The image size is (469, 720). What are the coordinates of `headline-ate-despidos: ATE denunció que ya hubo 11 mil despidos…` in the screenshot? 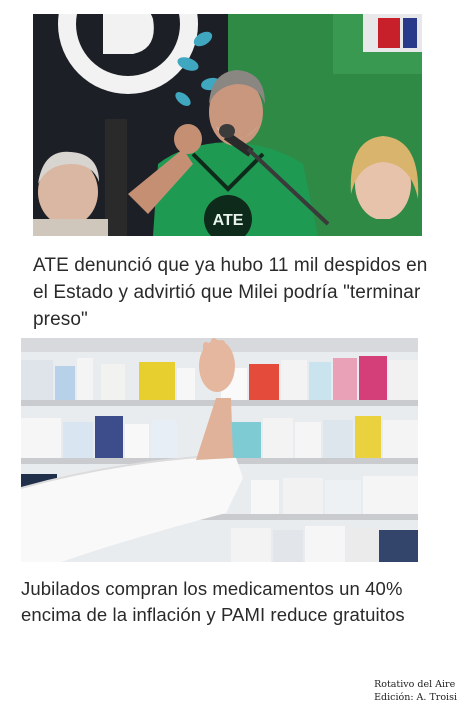 It's located at (233, 292).